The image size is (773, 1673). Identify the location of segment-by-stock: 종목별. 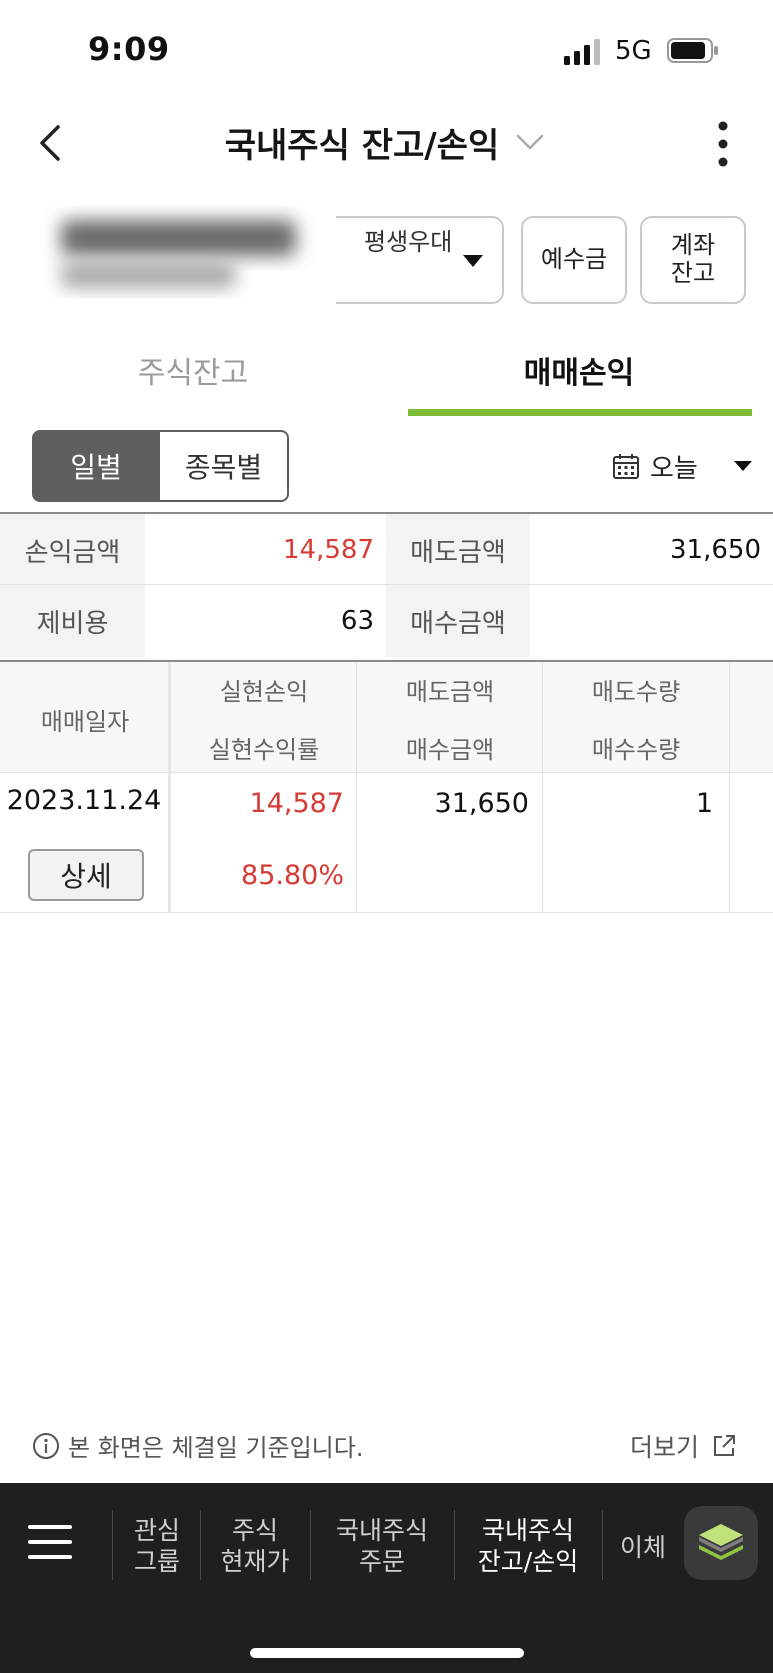
(224, 466).